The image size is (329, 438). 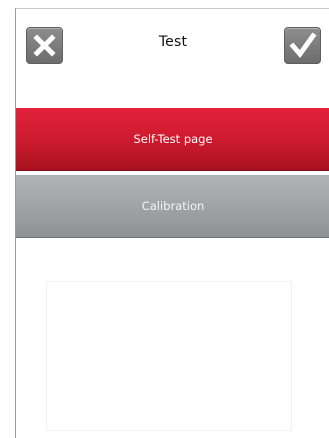 I want to click on self-test-page-label: Self-Test page, so click(x=173, y=139).